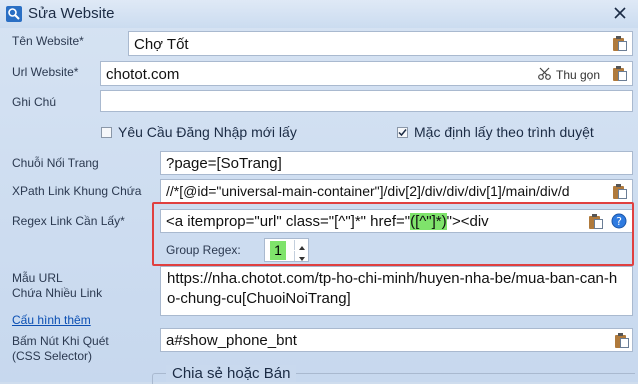  I want to click on label-mau-url-2: Chứa Nhiều Link, so click(57, 293).